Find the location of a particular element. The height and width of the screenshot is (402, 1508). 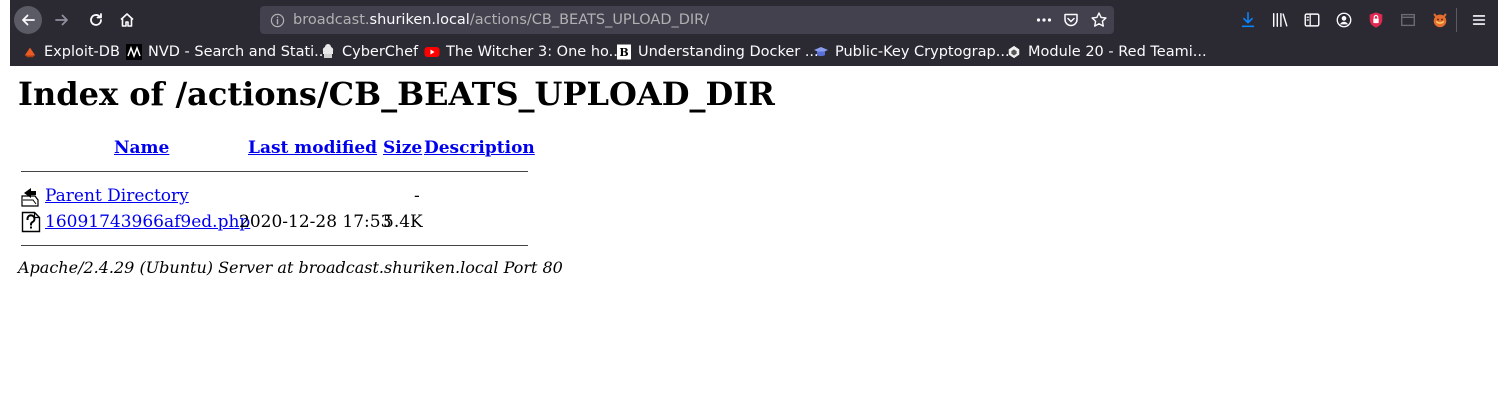

row-size: - is located at coordinates (417, 196).